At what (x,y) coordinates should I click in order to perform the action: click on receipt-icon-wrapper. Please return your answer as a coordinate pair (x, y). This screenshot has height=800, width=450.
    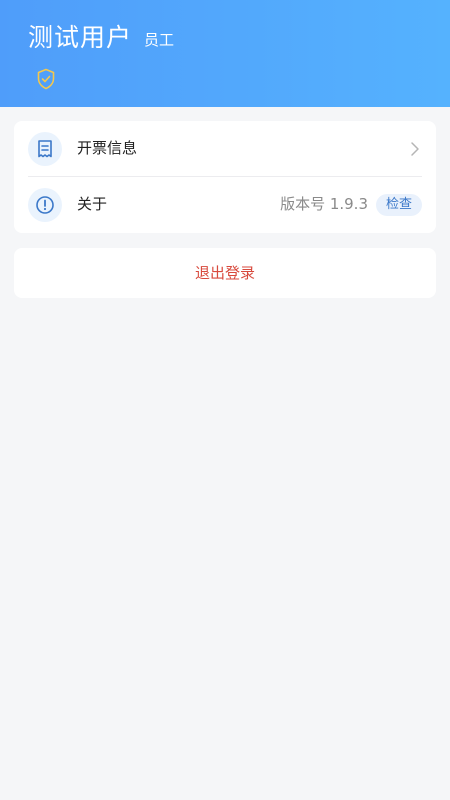
    Looking at the image, I should click on (45, 149).